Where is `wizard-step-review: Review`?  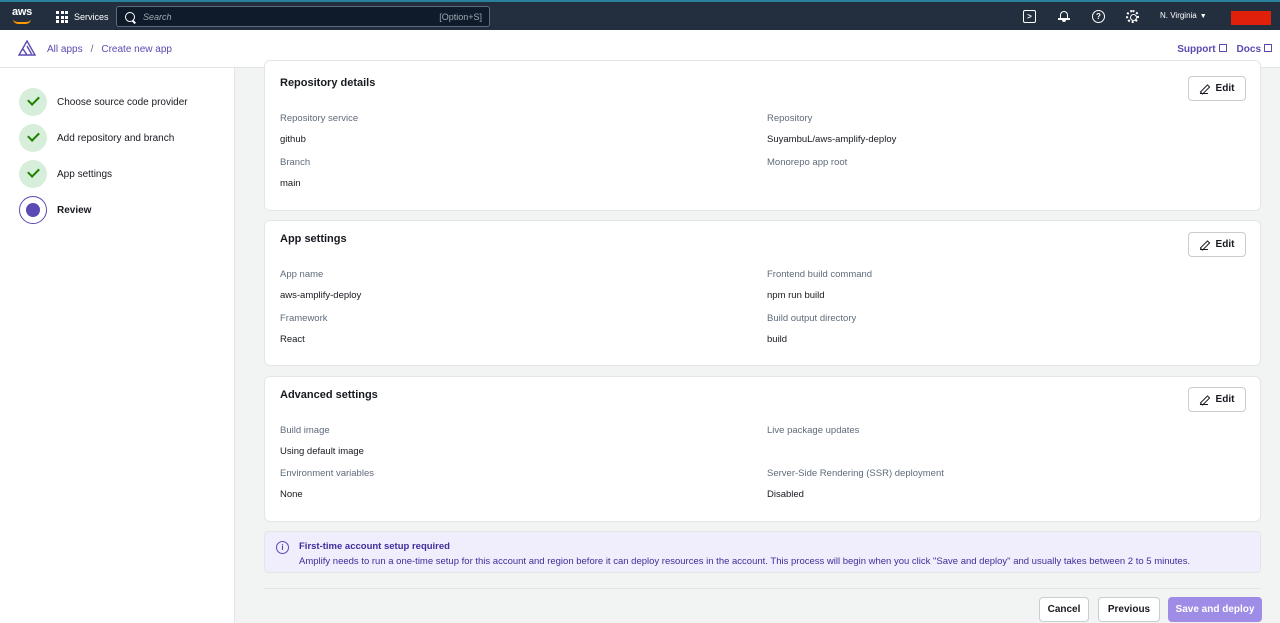
wizard-step-review: Review is located at coordinates (55, 210).